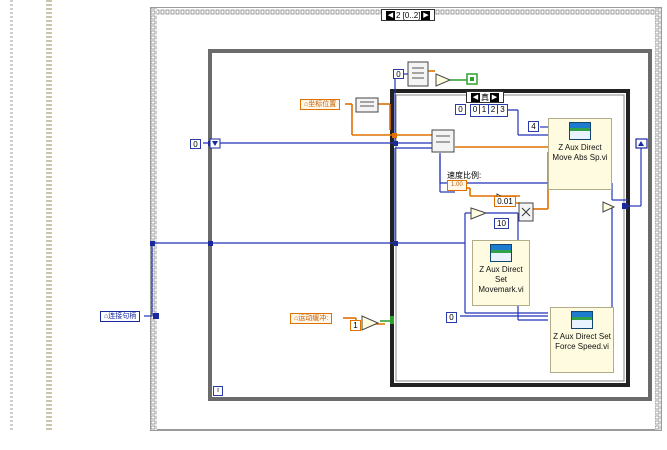 This screenshot has height=450, width=667. Describe the element at coordinates (218, 391) in the screenshot. I see `iteration-terminal: i` at that location.